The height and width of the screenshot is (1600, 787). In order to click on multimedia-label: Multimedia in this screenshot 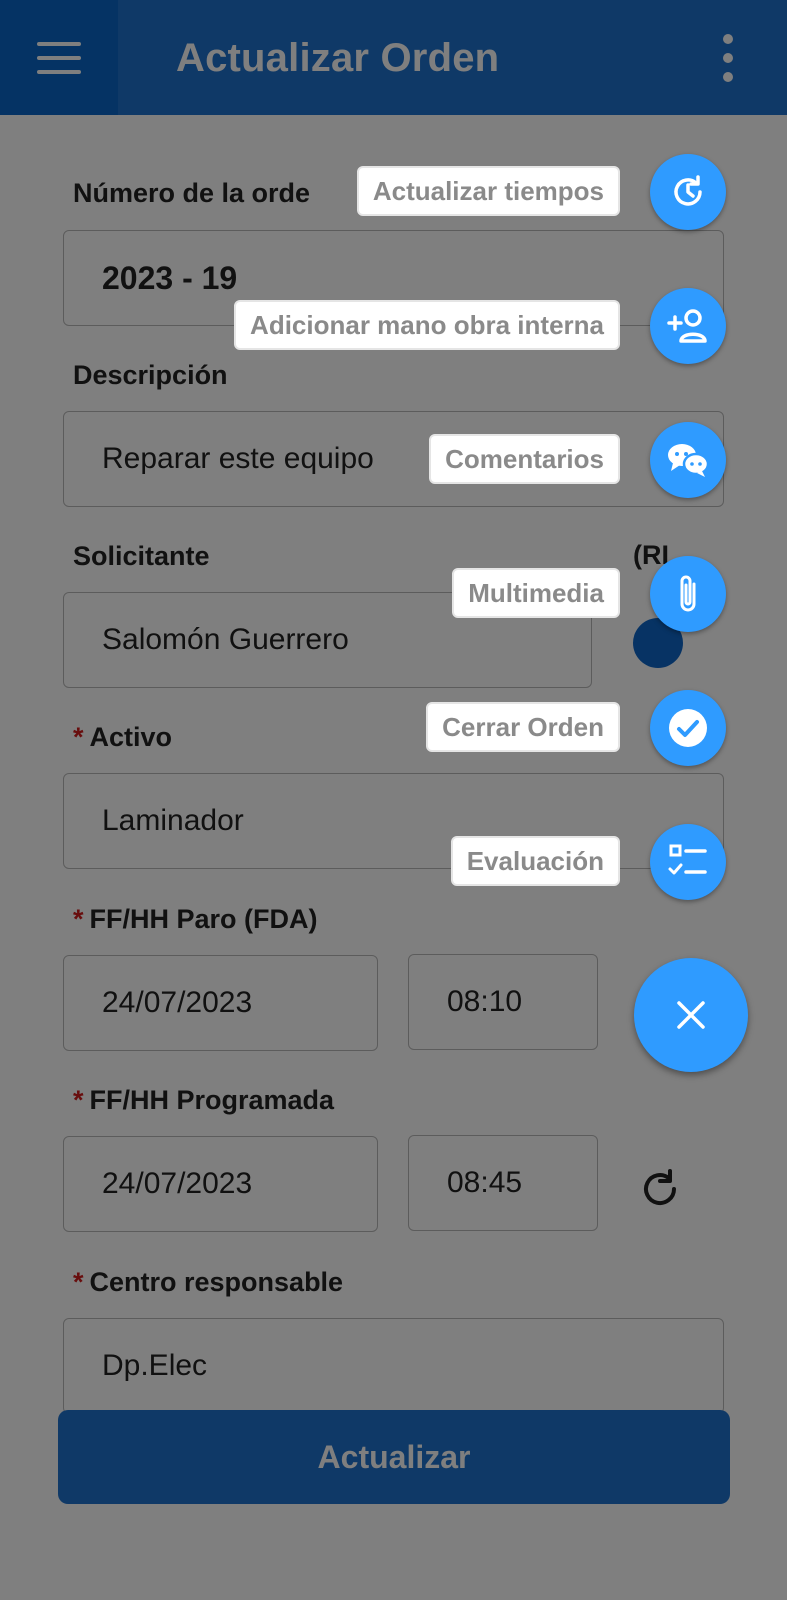, I will do `click(536, 593)`.